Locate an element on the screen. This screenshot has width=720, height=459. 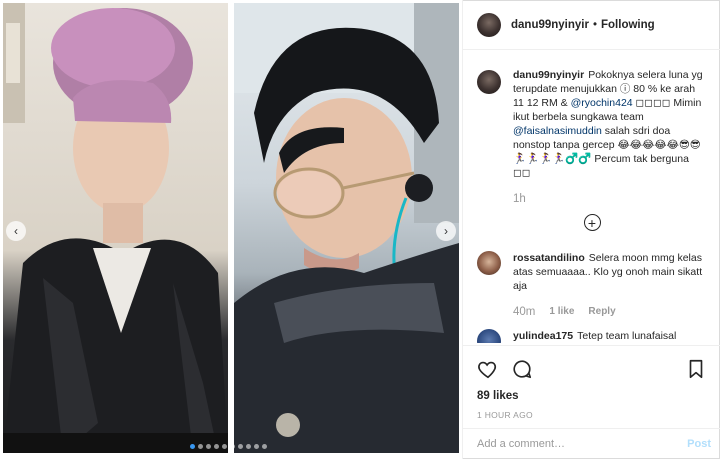
comment-text: Tetep team lunafaisal is located at coordinates (627, 336).